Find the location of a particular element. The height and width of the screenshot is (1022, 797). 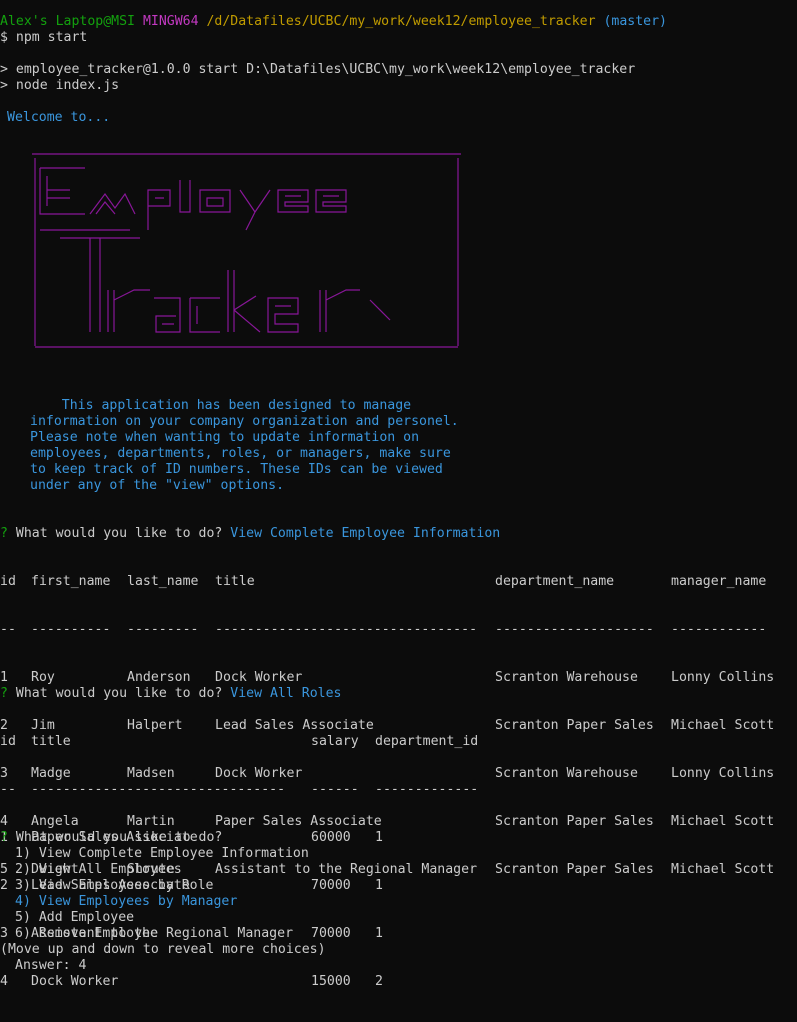

query3-prompt: ? What would you like to do? is located at coordinates (111, 838).